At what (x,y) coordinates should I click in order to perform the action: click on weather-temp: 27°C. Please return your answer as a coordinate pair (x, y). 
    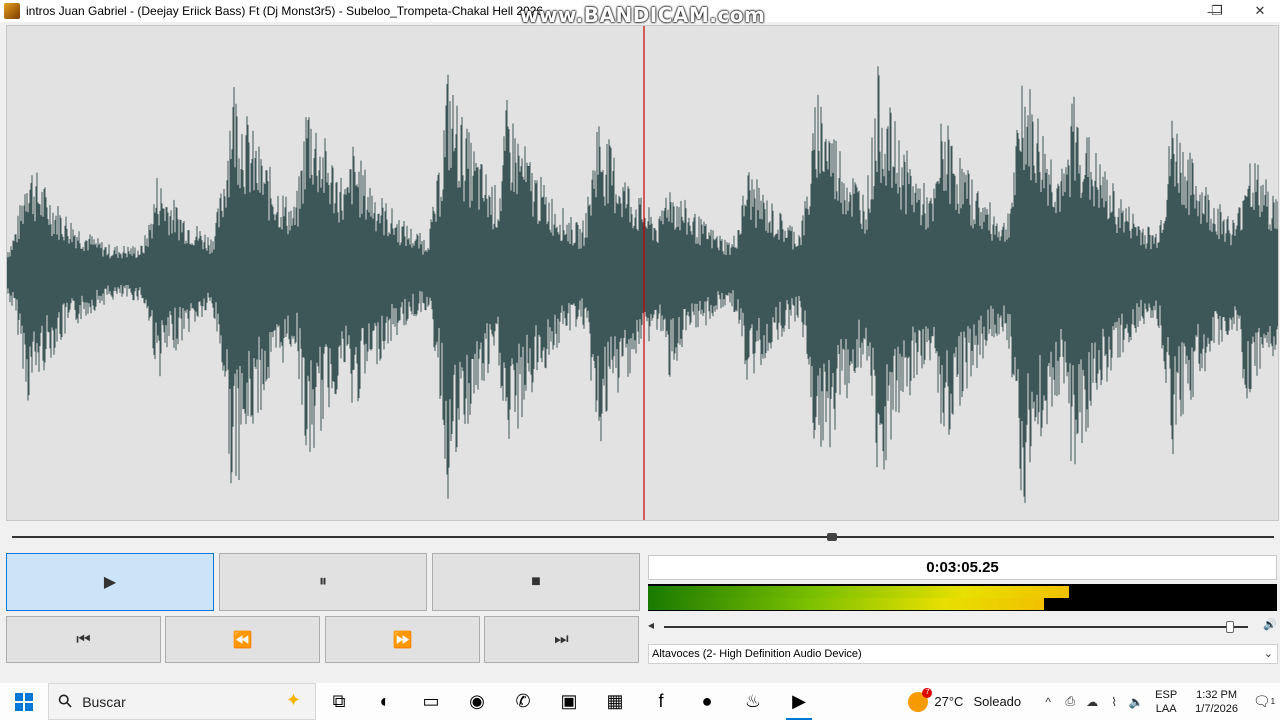
    Looking at the image, I should click on (948, 701).